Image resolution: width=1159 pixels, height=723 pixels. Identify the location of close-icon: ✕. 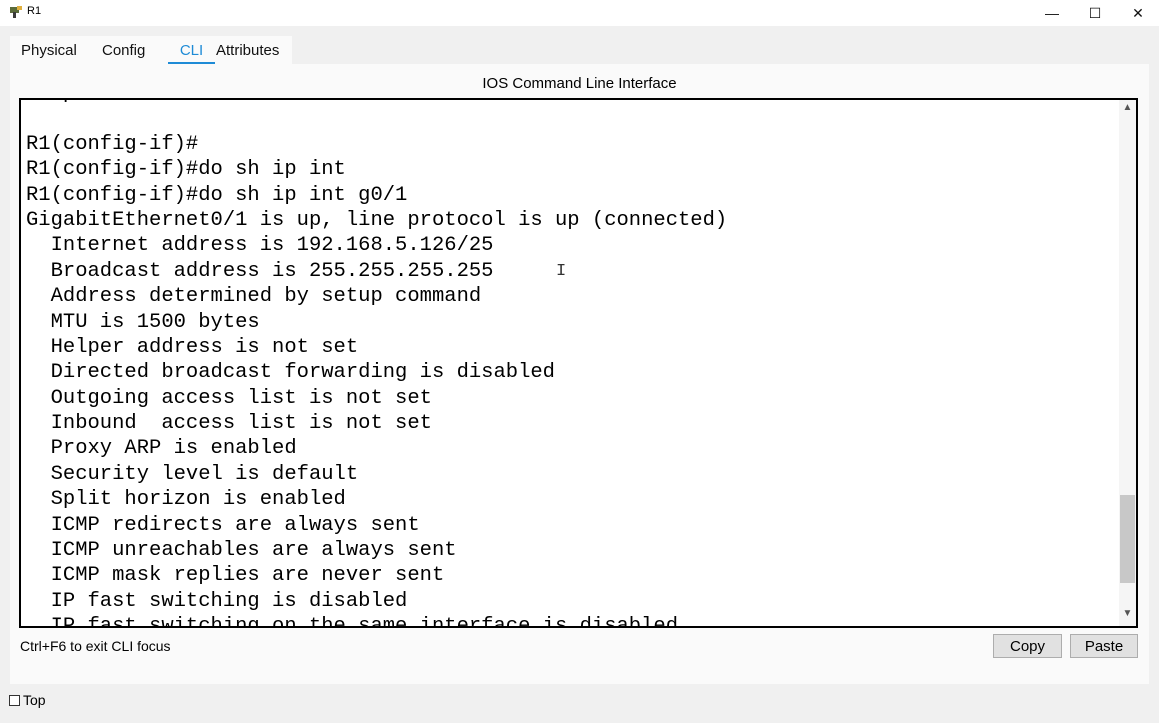
(1138, 12).